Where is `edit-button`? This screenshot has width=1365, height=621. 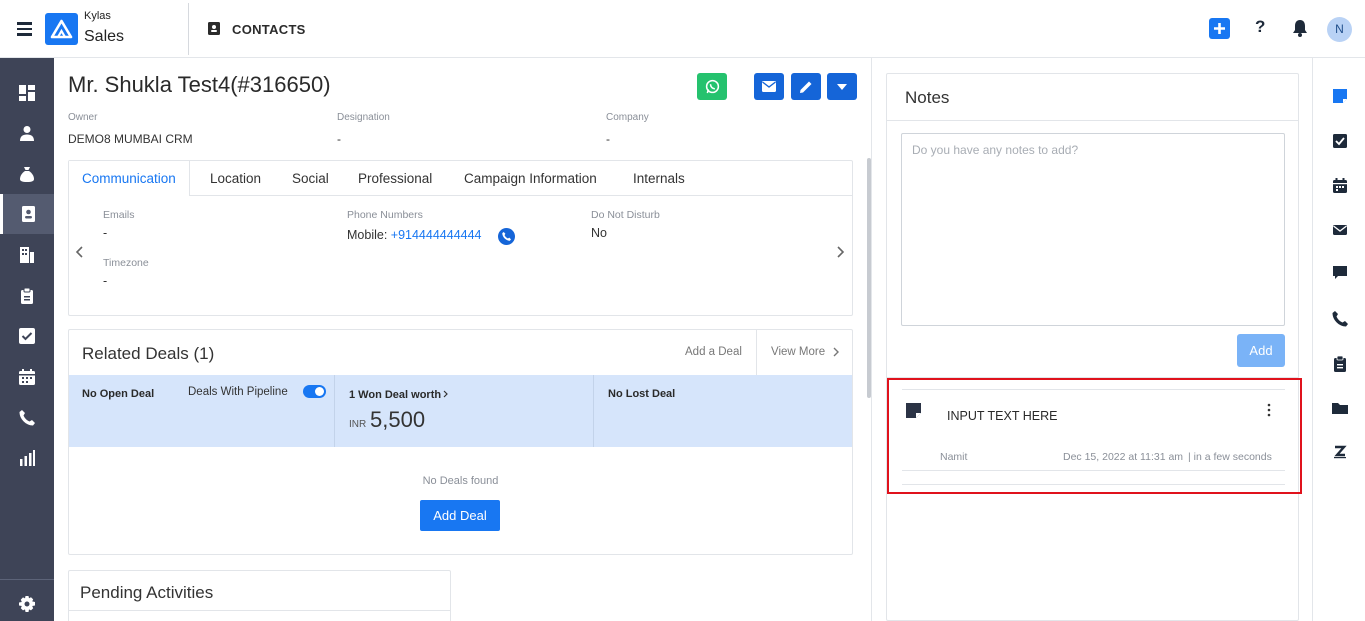 edit-button is located at coordinates (806, 86).